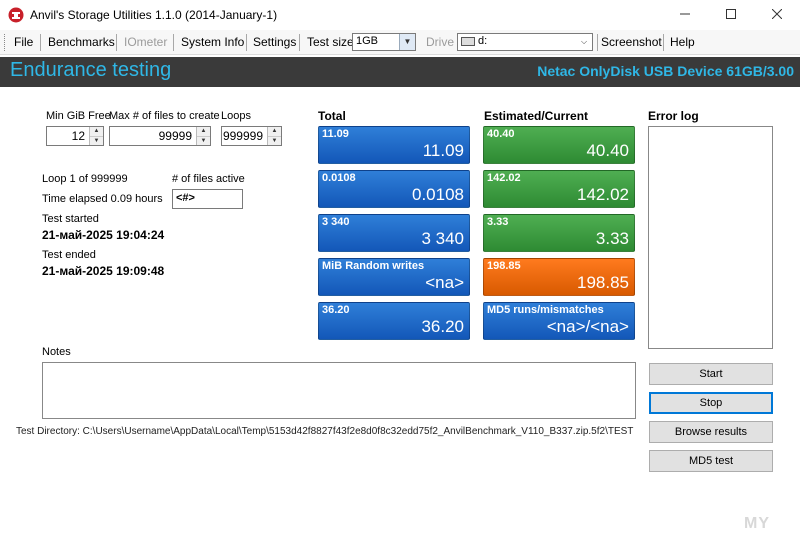  Describe the element at coordinates (665, 71) in the screenshot. I see `device-name: Netac OnlyDisk USB Device 61GB/3.00` at that location.